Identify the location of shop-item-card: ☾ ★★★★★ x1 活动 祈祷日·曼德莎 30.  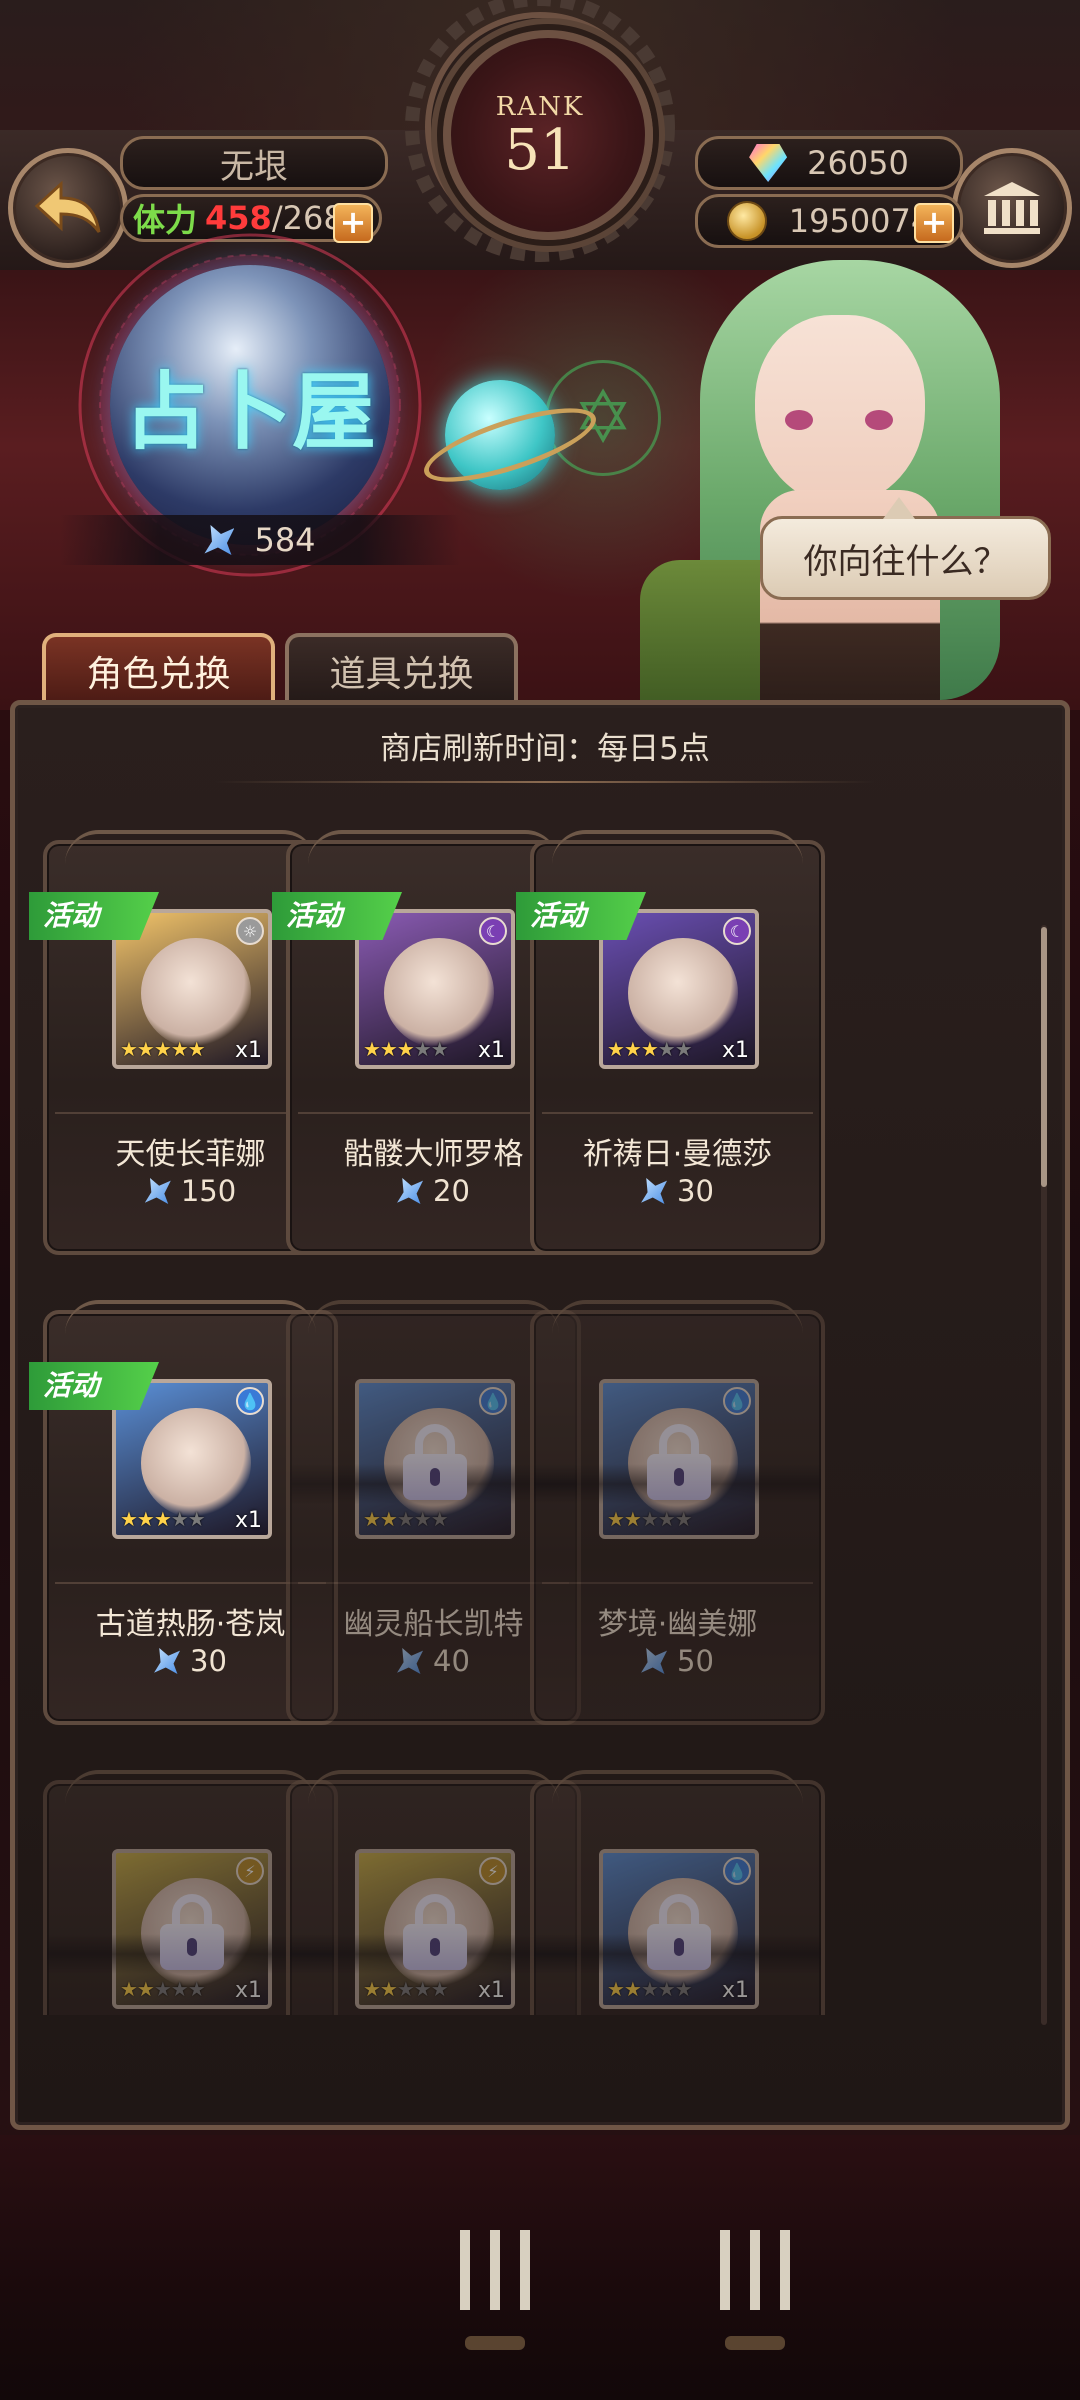
(670, 1042).